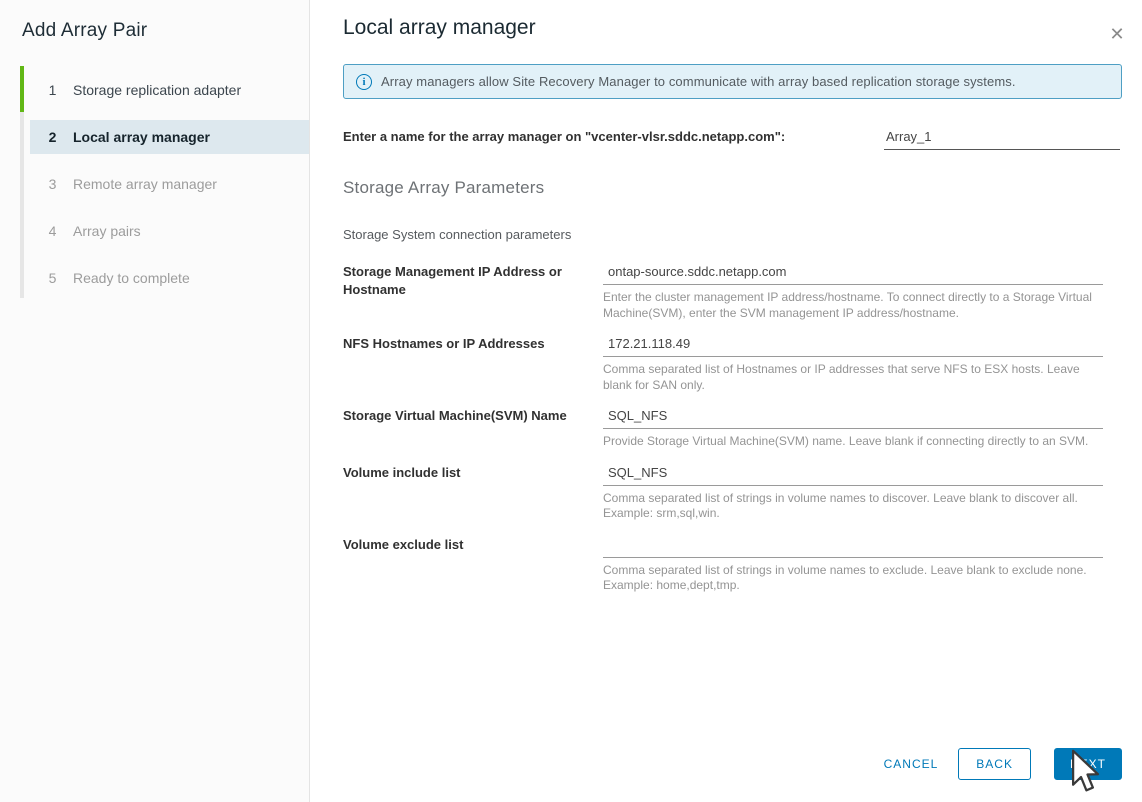 The width and height of the screenshot is (1142, 802). Describe the element at coordinates (52, 277) in the screenshot. I see `step-number: 5` at that location.